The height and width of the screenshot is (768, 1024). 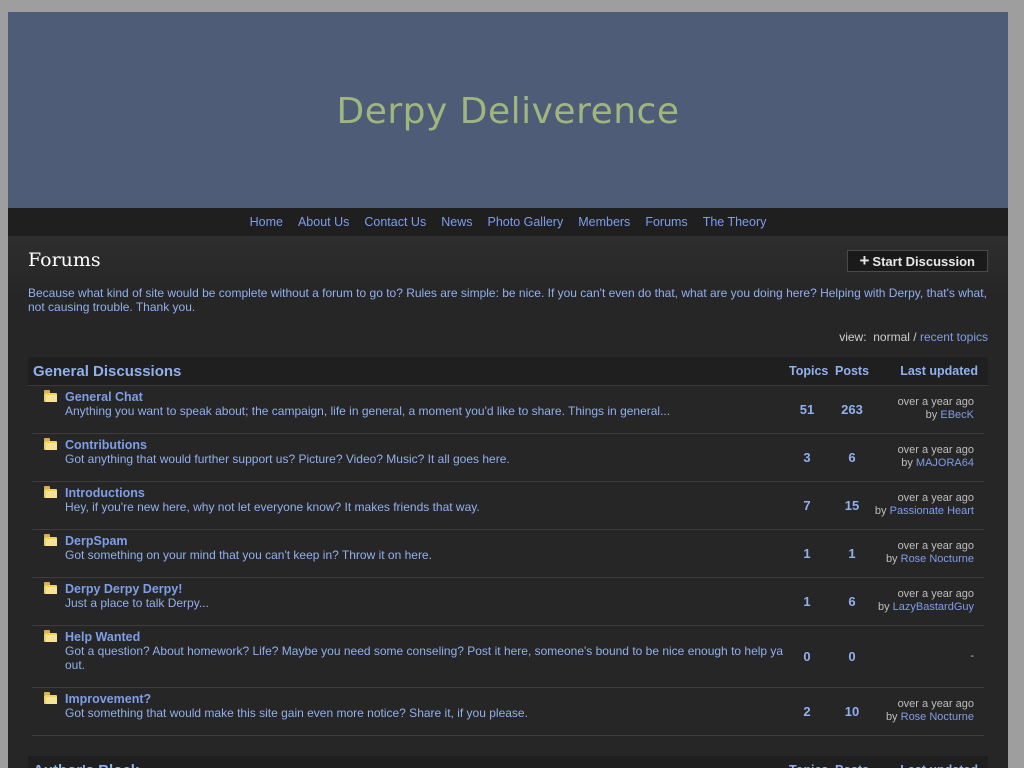 What do you see at coordinates (852, 505) in the screenshot?
I see `posts-count: 15` at bounding box center [852, 505].